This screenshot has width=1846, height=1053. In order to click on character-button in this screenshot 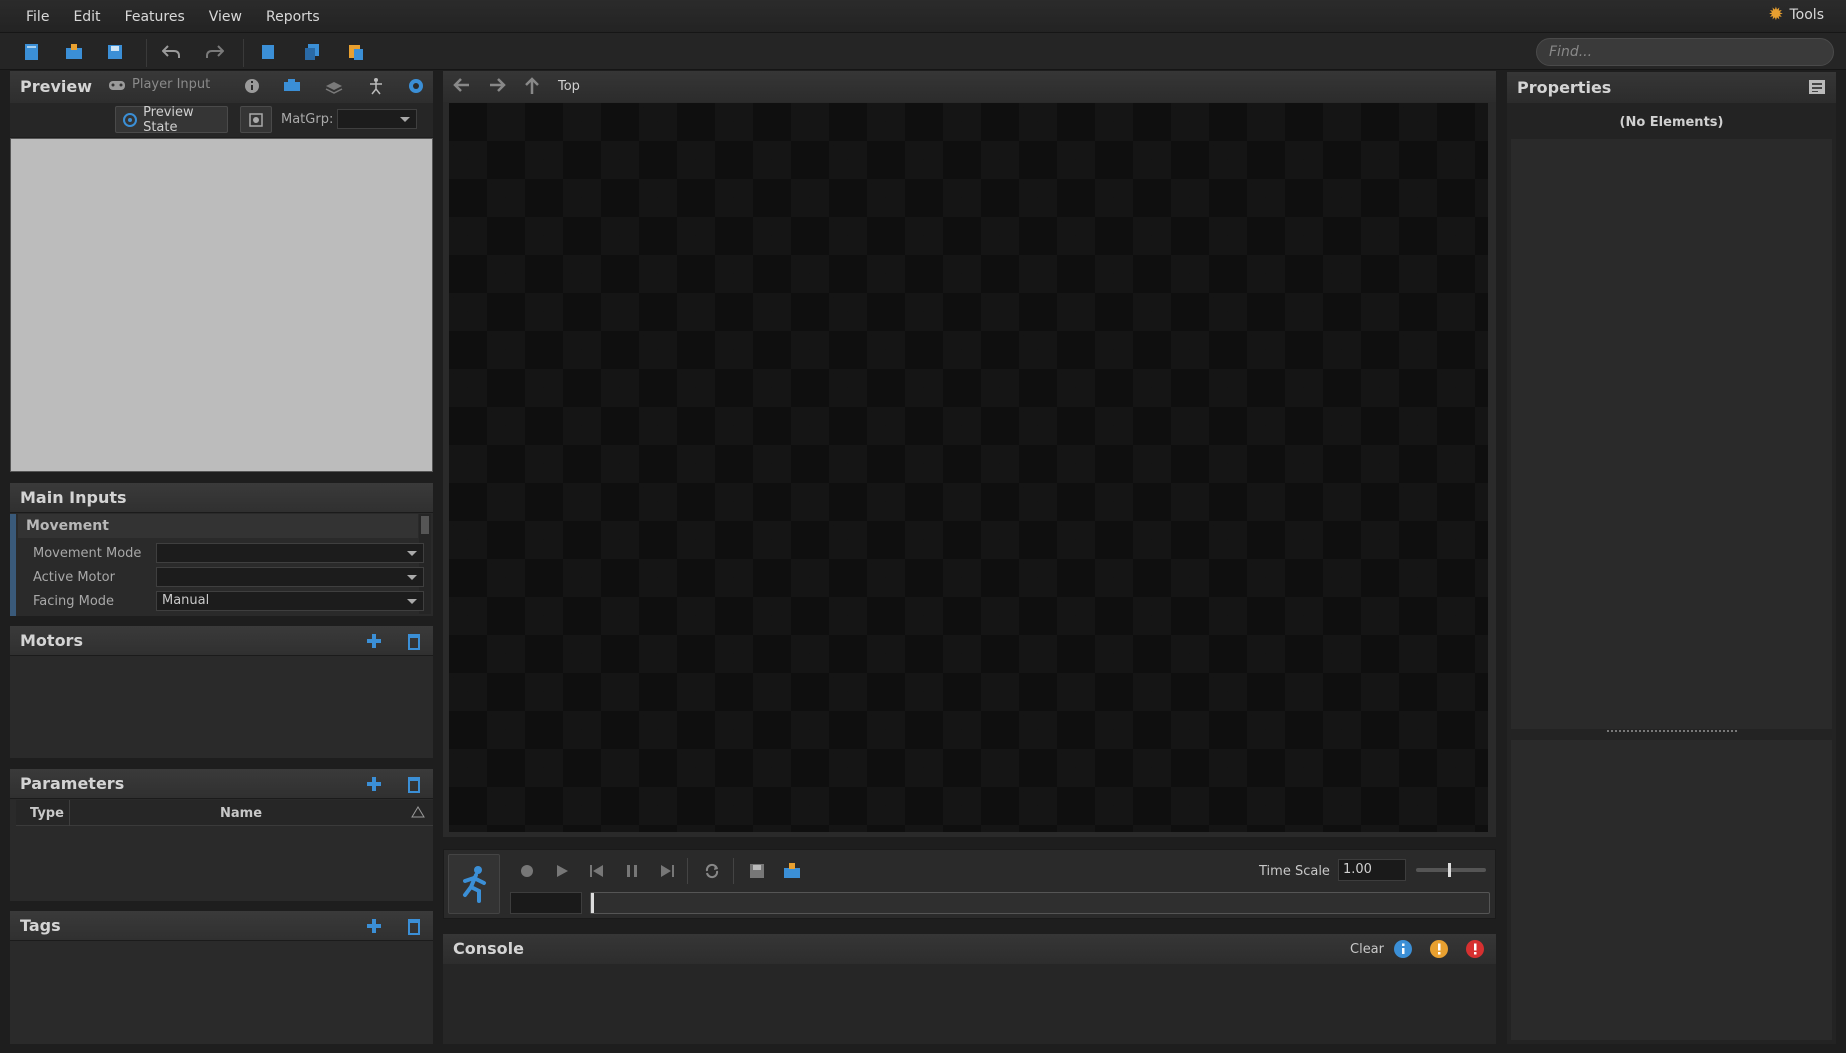, I will do `click(474, 884)`.